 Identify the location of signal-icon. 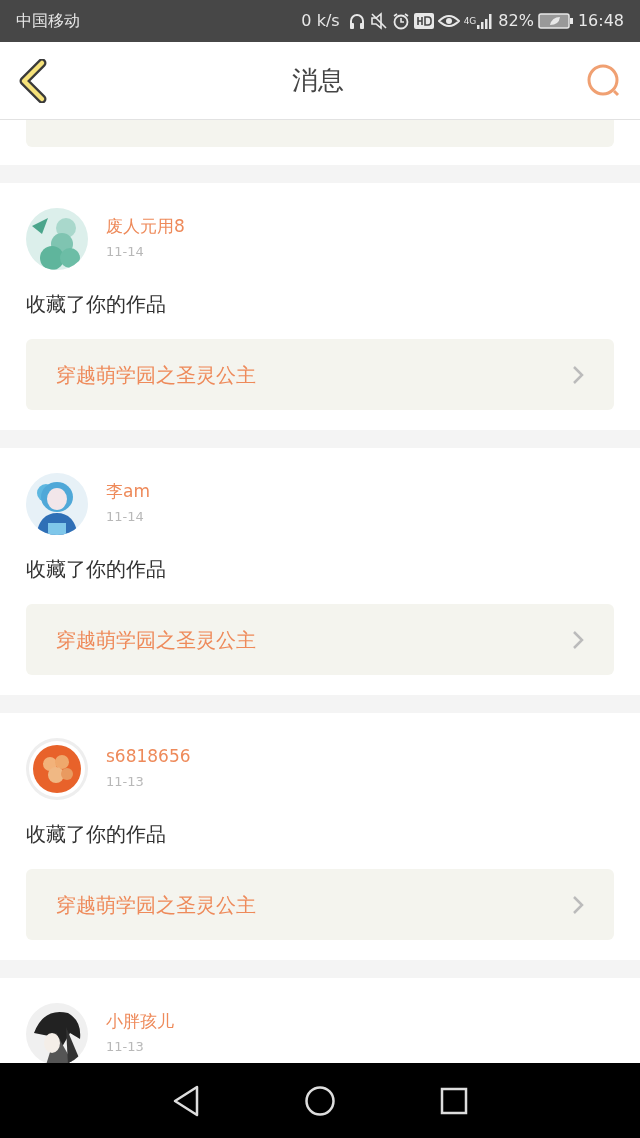
(485, 21).